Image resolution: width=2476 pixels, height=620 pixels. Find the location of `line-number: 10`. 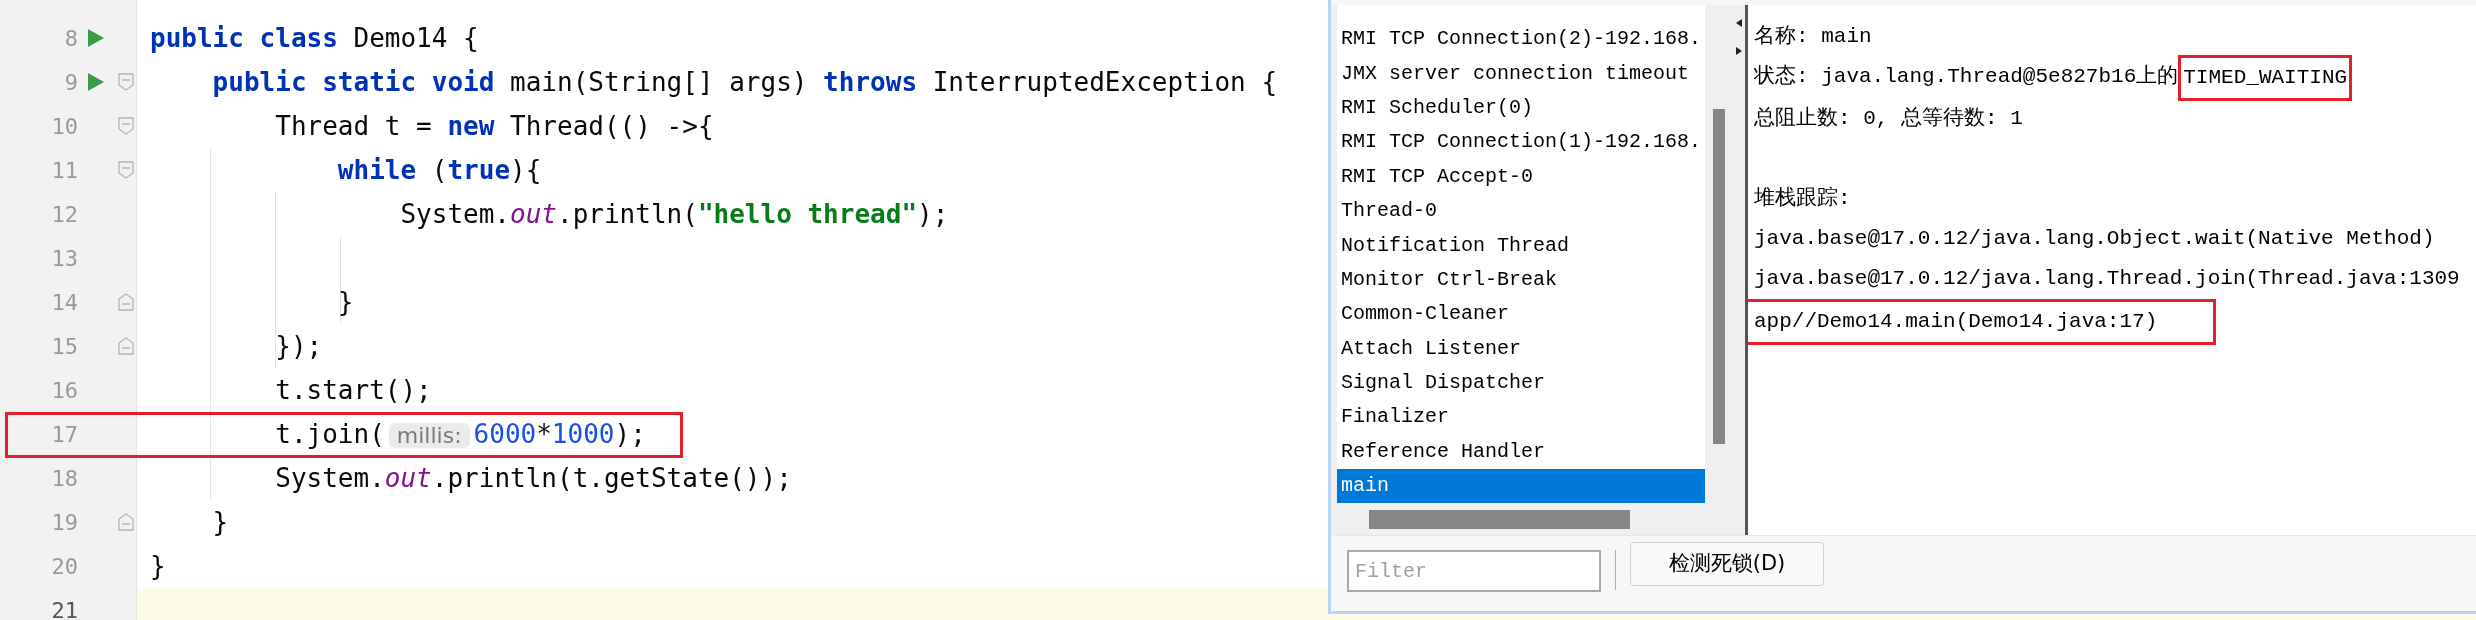

line-number: 10 is located at coordinates (64, 126).